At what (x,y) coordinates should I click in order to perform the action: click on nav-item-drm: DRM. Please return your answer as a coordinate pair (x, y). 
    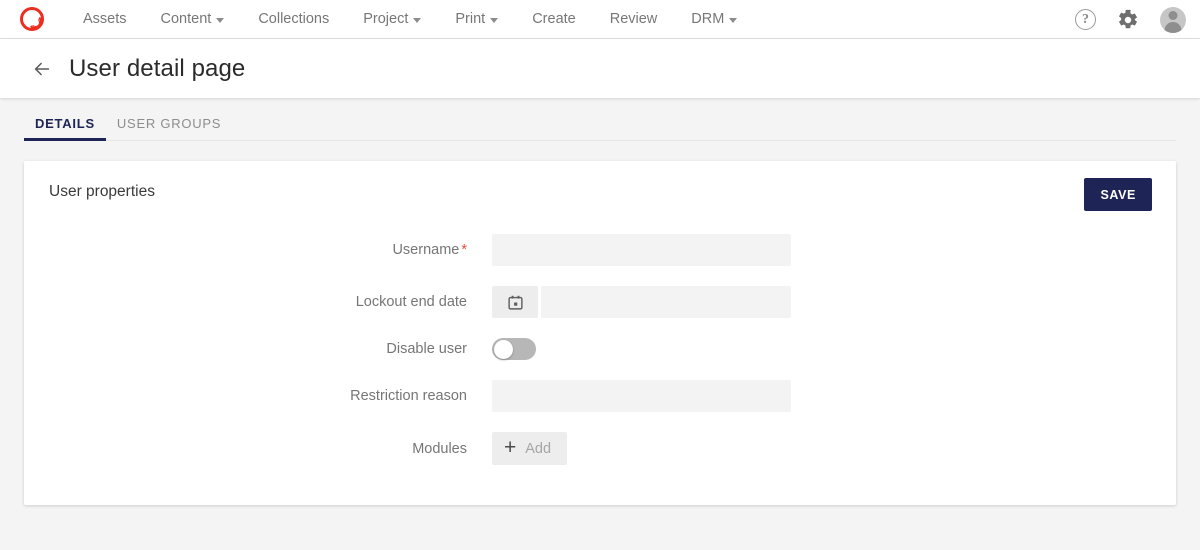
    Looking at the image, I should click on (714, 19).